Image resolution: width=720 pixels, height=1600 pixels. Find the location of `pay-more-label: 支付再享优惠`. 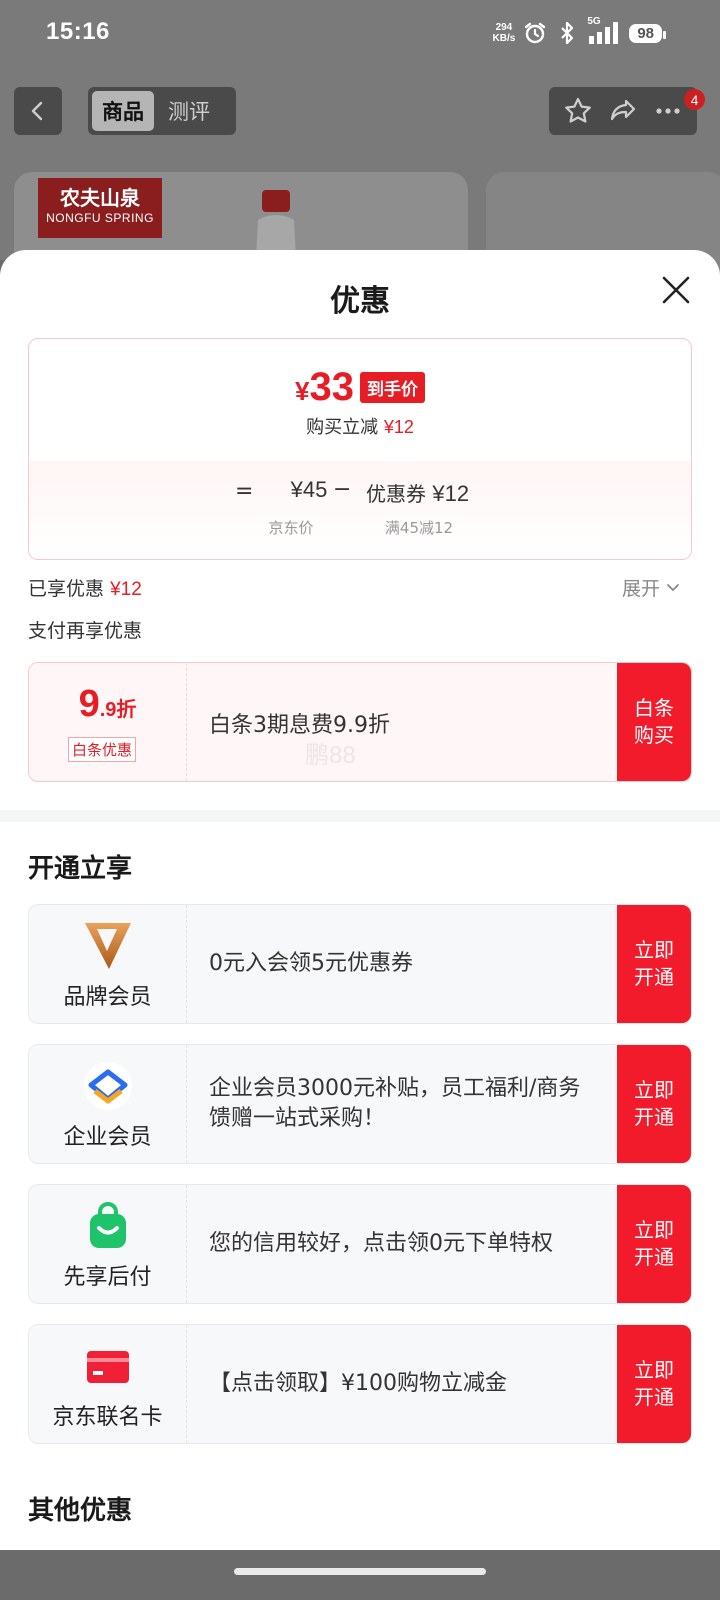

pay-more-label: 支付再享优惠 is located at coordinates (85, 631).